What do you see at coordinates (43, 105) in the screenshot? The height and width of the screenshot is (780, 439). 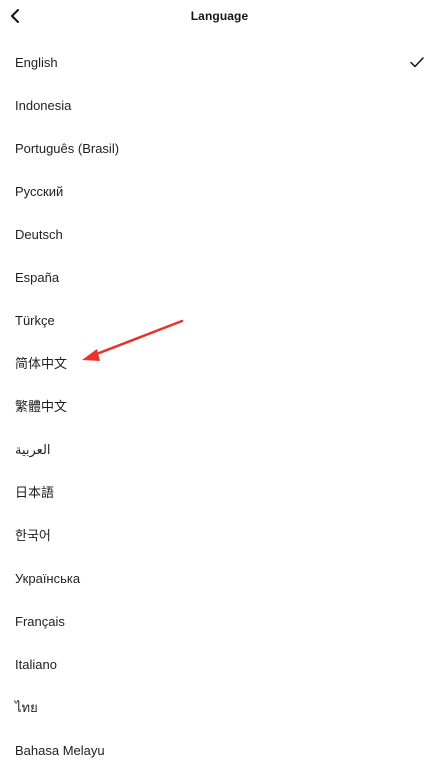 I see `language-label: Indonesia` at bounding box center [43, 105].